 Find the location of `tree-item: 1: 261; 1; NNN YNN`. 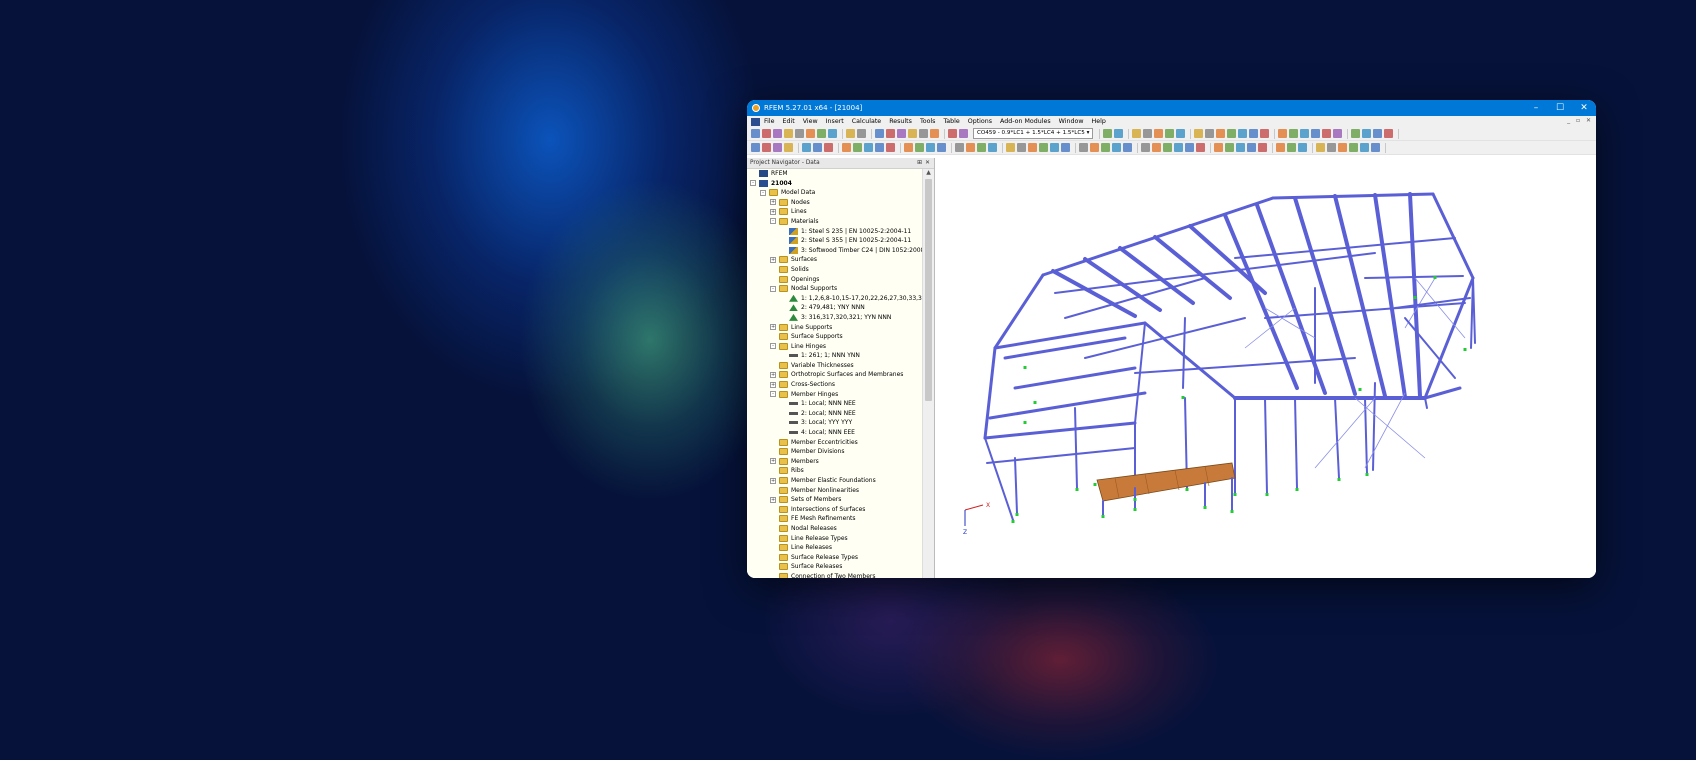

tree-item: 1: 261; 1; NNN YNN is located at coordinates (834, 356).